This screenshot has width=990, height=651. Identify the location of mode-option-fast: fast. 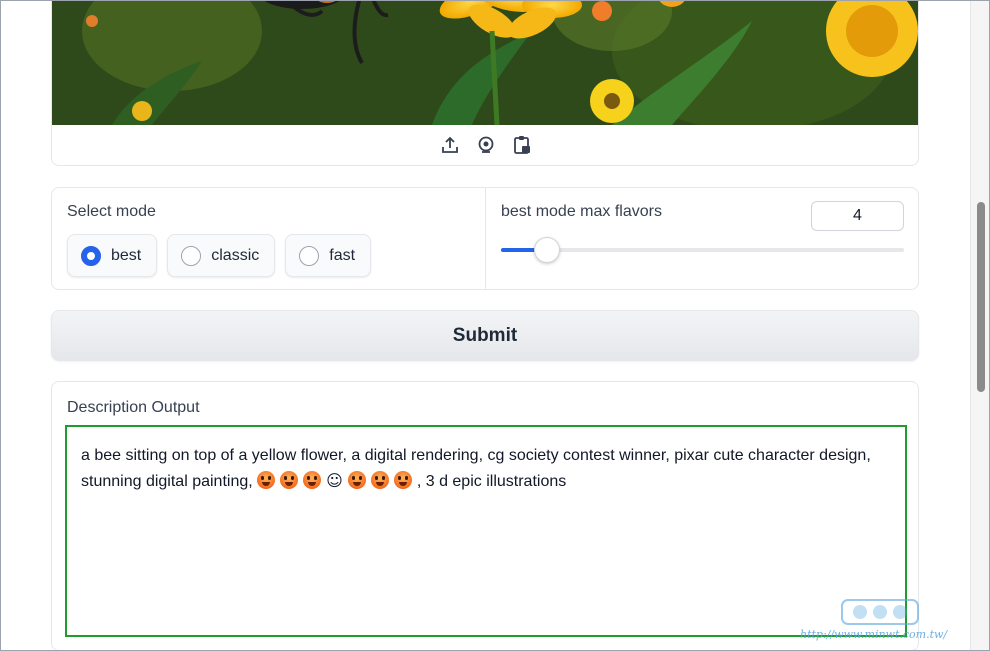
(328, 255).